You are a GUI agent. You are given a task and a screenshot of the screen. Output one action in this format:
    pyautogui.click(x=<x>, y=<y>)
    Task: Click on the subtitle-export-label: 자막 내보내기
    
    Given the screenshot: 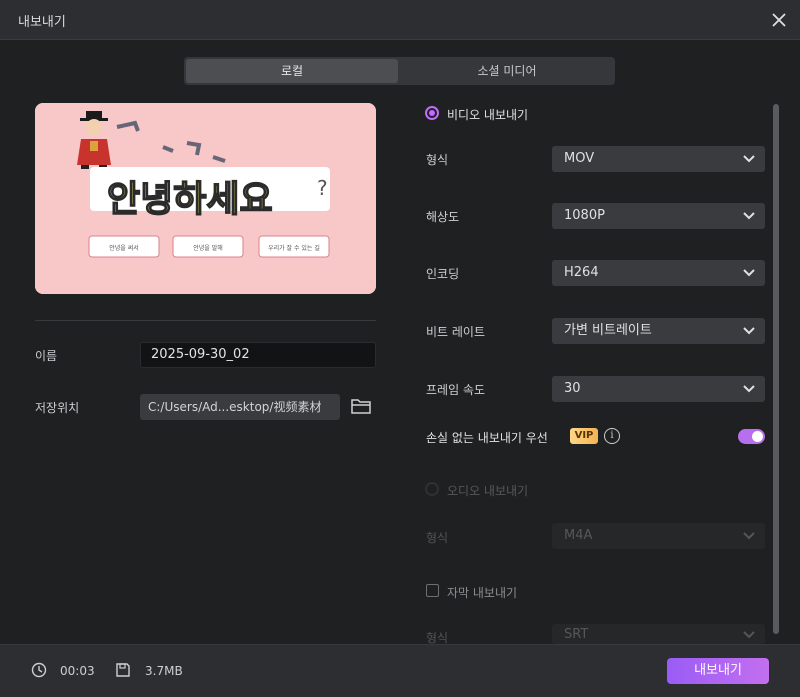 What is the action you would take?
    pyautogui.click(x=482, y=593)
    